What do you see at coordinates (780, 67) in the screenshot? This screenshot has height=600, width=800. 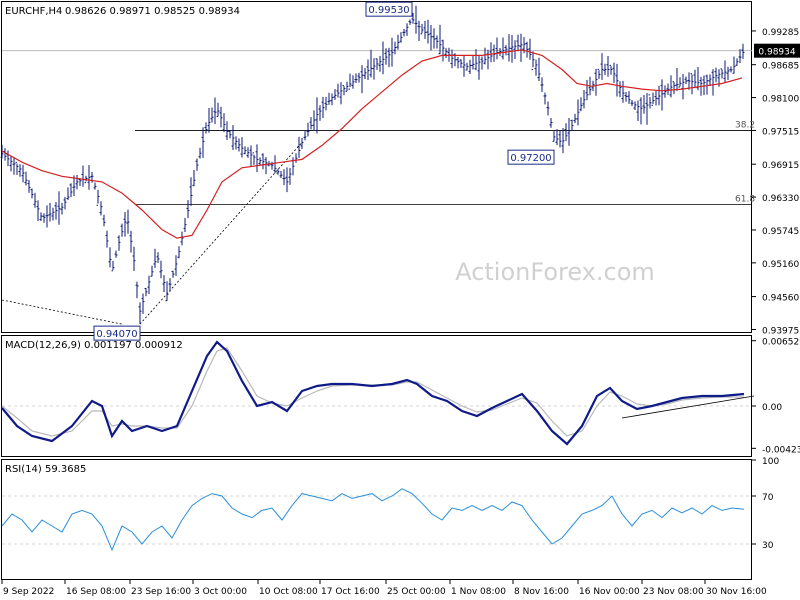 I see `price-ytick-label: 0.98685` at bounding box center [780, 67].